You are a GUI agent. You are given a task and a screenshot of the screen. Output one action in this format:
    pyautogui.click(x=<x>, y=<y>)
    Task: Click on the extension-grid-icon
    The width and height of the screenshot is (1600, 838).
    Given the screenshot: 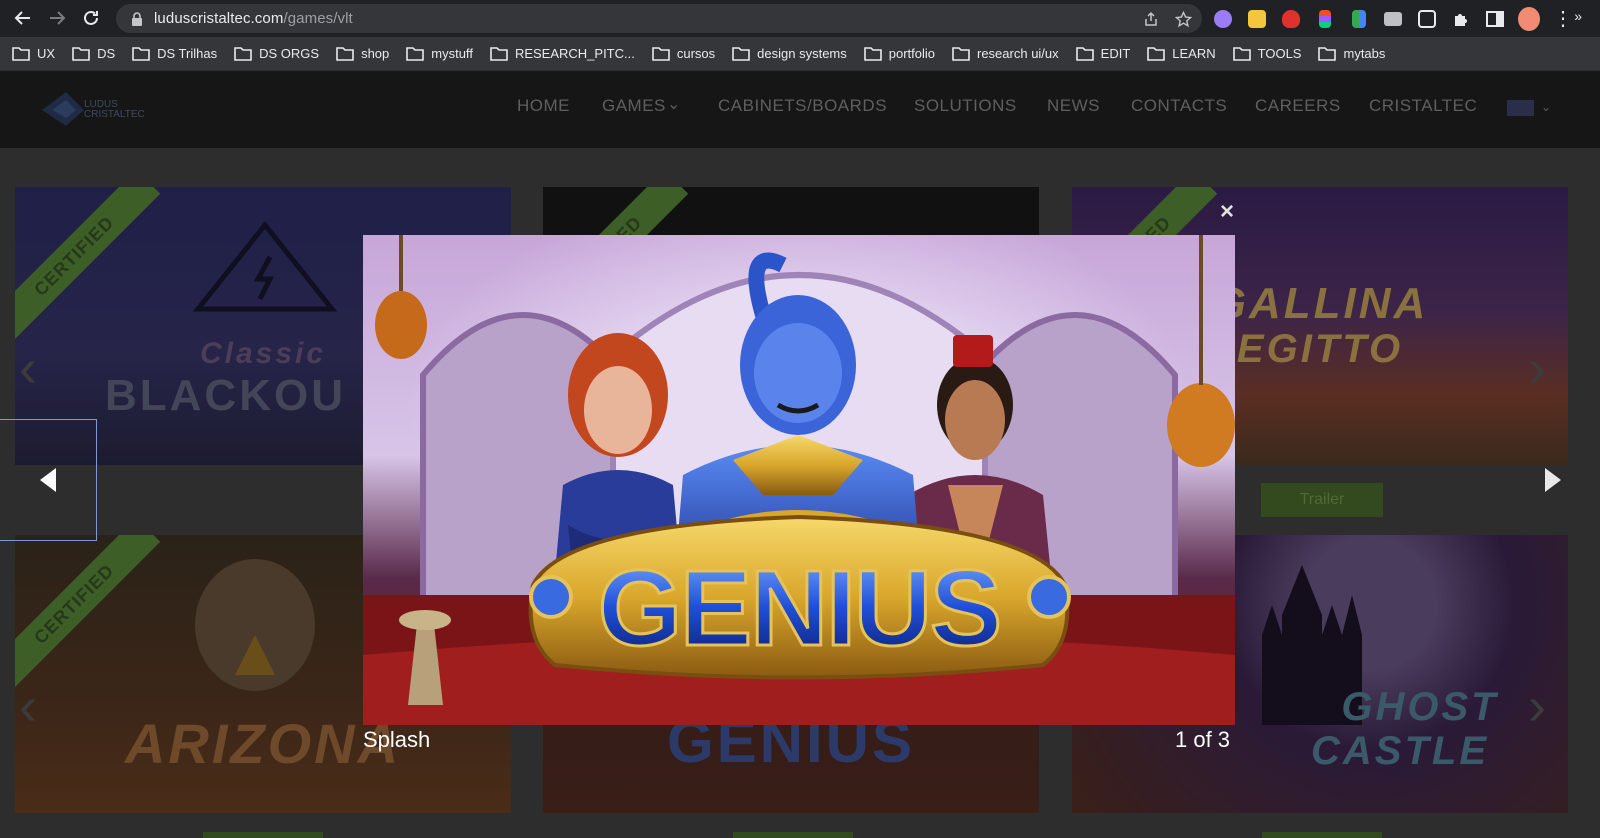 What is the action you would take?
    pyautogui.click(x=1359, y=19)
    